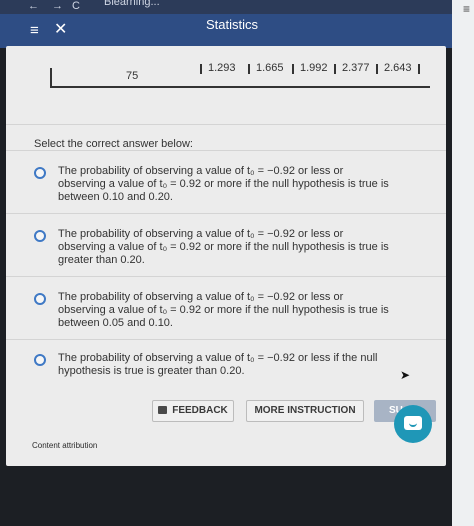 This screenshot has height=526, width=474. Describe the element at coordinates (222, 68) in the screenshot. I see `table-cell: 1.293` at that location.